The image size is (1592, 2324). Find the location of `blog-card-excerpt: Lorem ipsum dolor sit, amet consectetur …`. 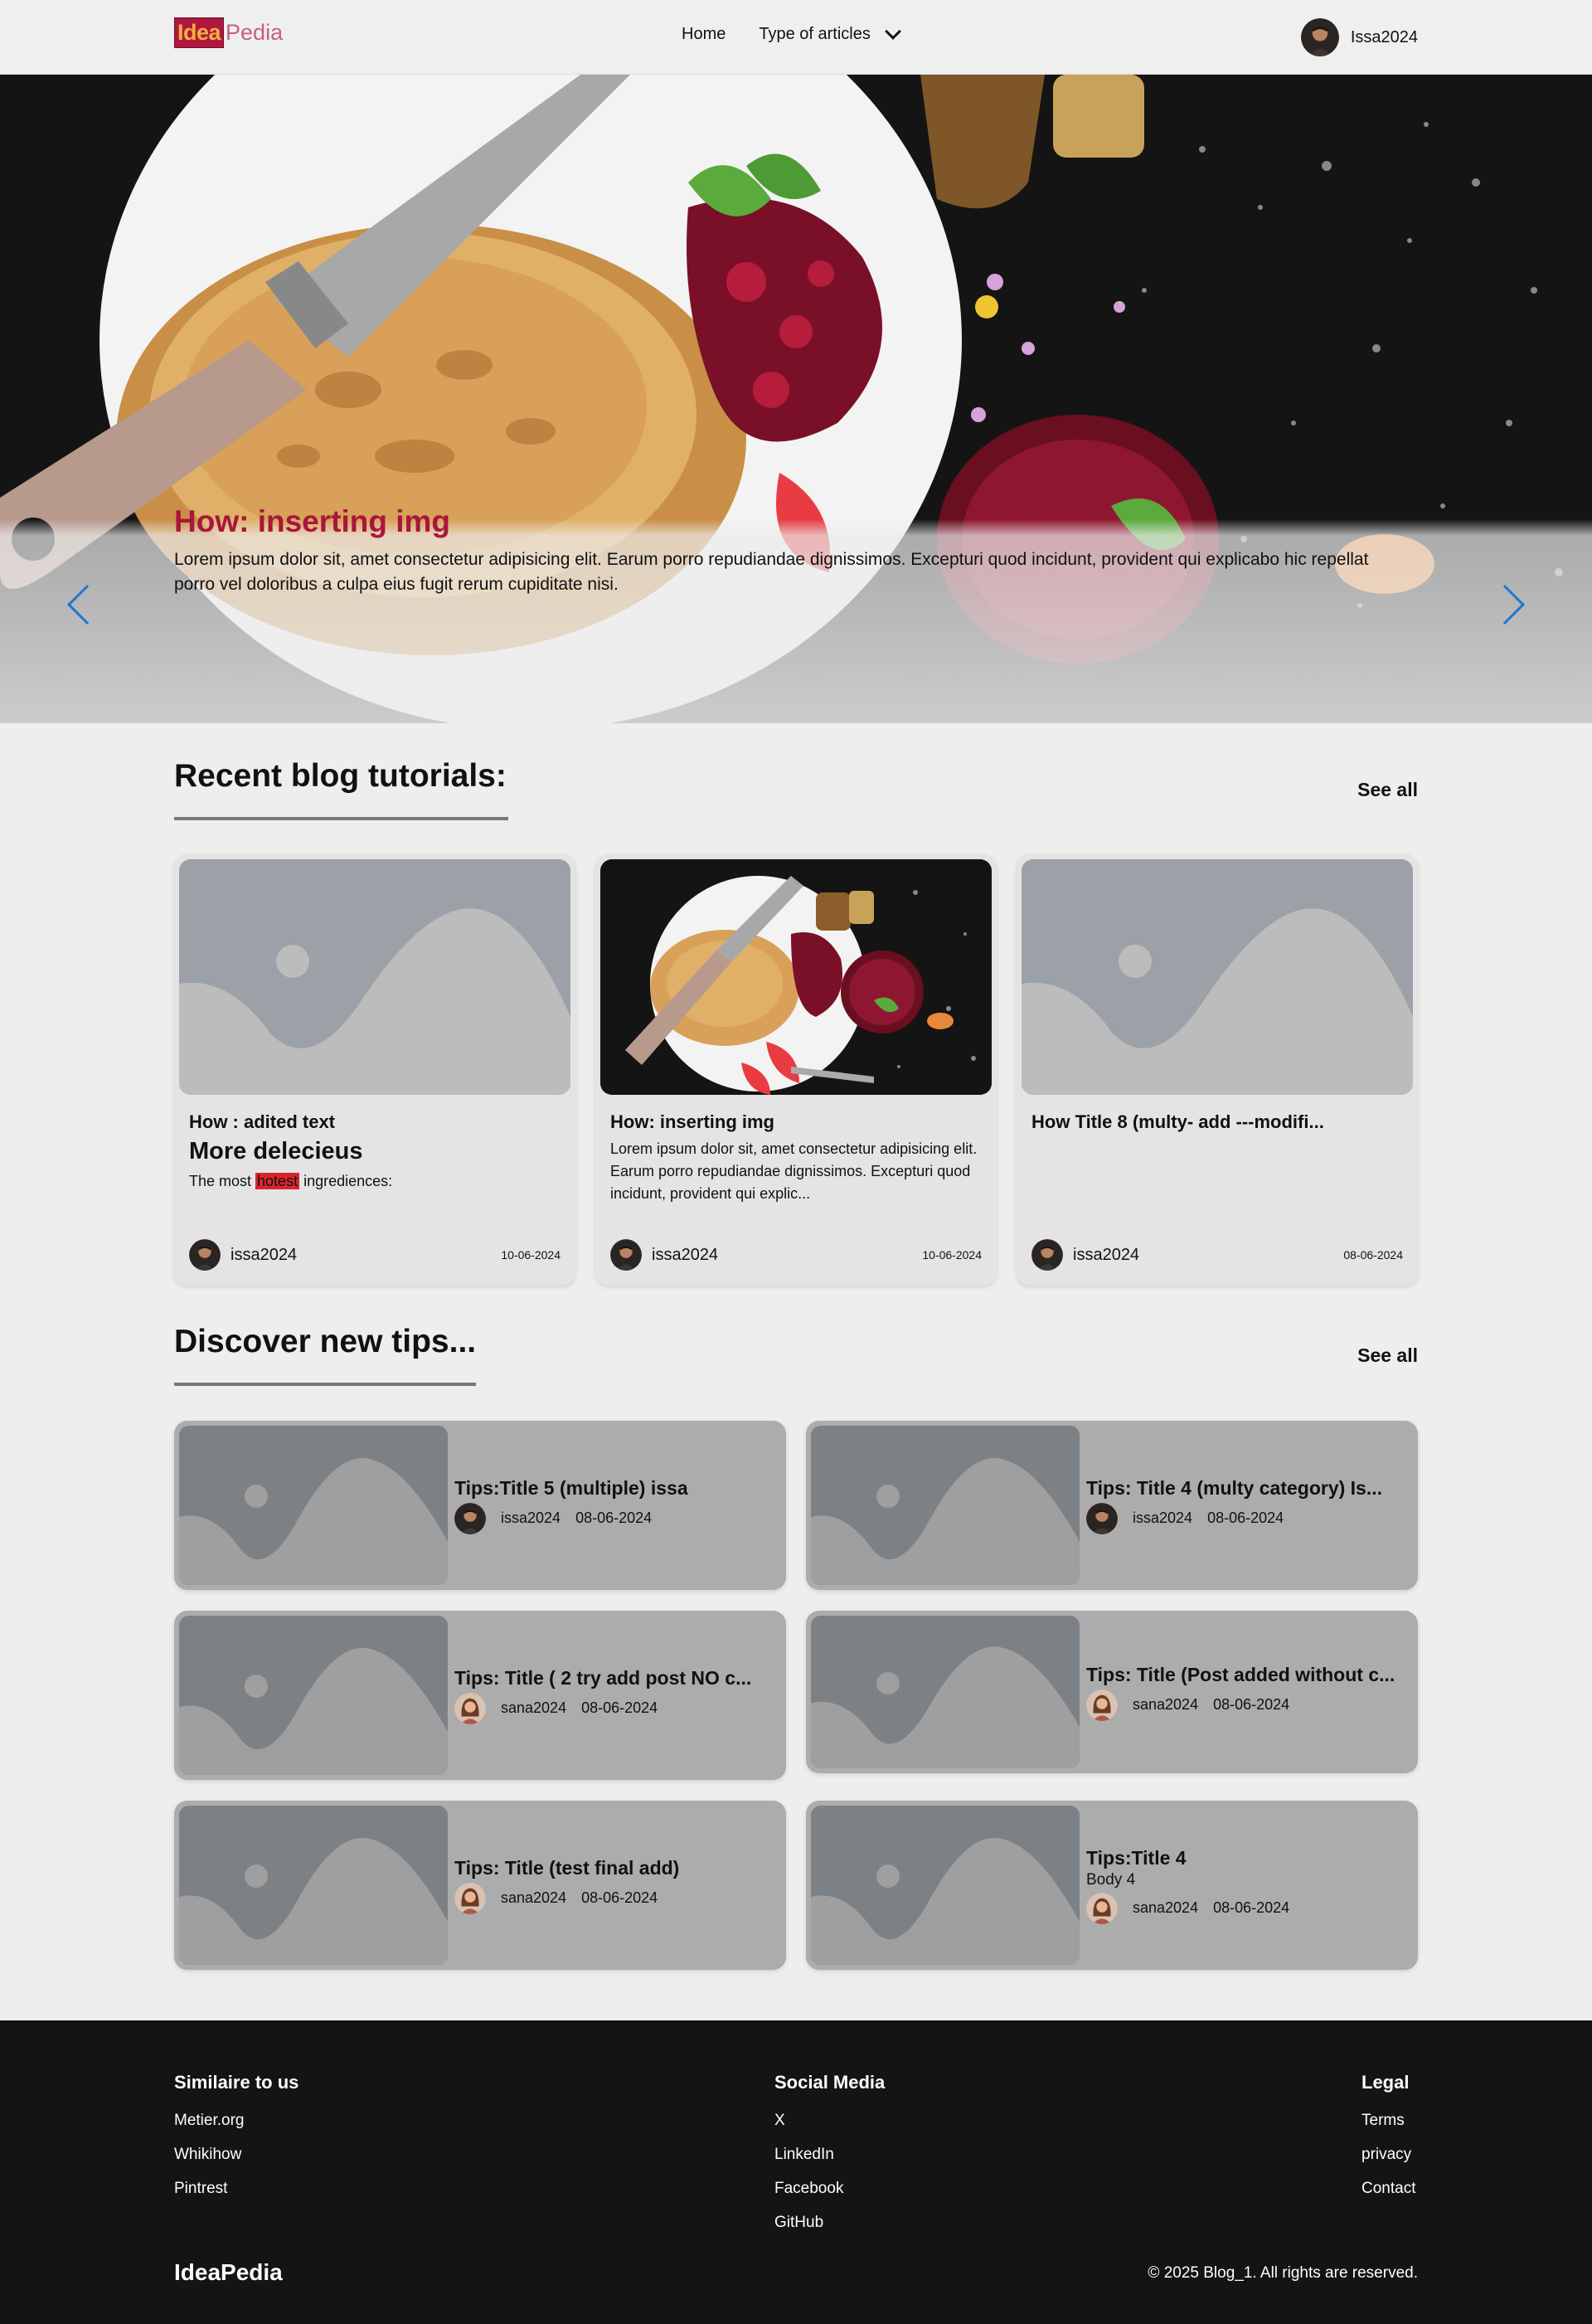

blog-card-excerpt: Lorem ipsum dolor sit, amet consectetur … is located at coordinates (794, 1171).